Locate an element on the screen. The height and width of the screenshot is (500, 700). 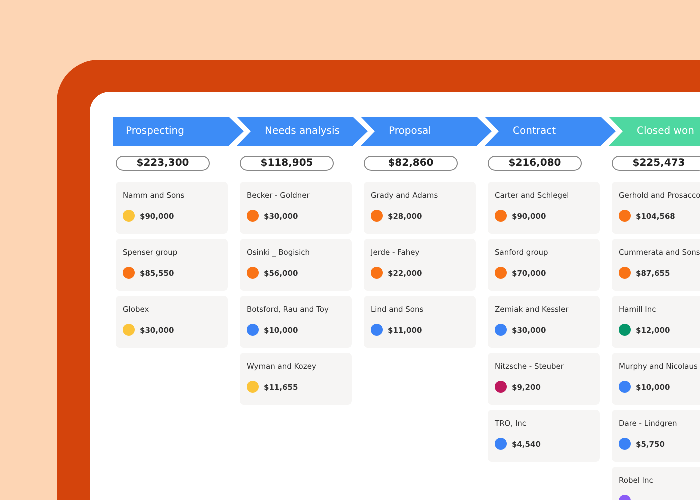
stage-total: $82,860 is located at coordinates (411, 163).